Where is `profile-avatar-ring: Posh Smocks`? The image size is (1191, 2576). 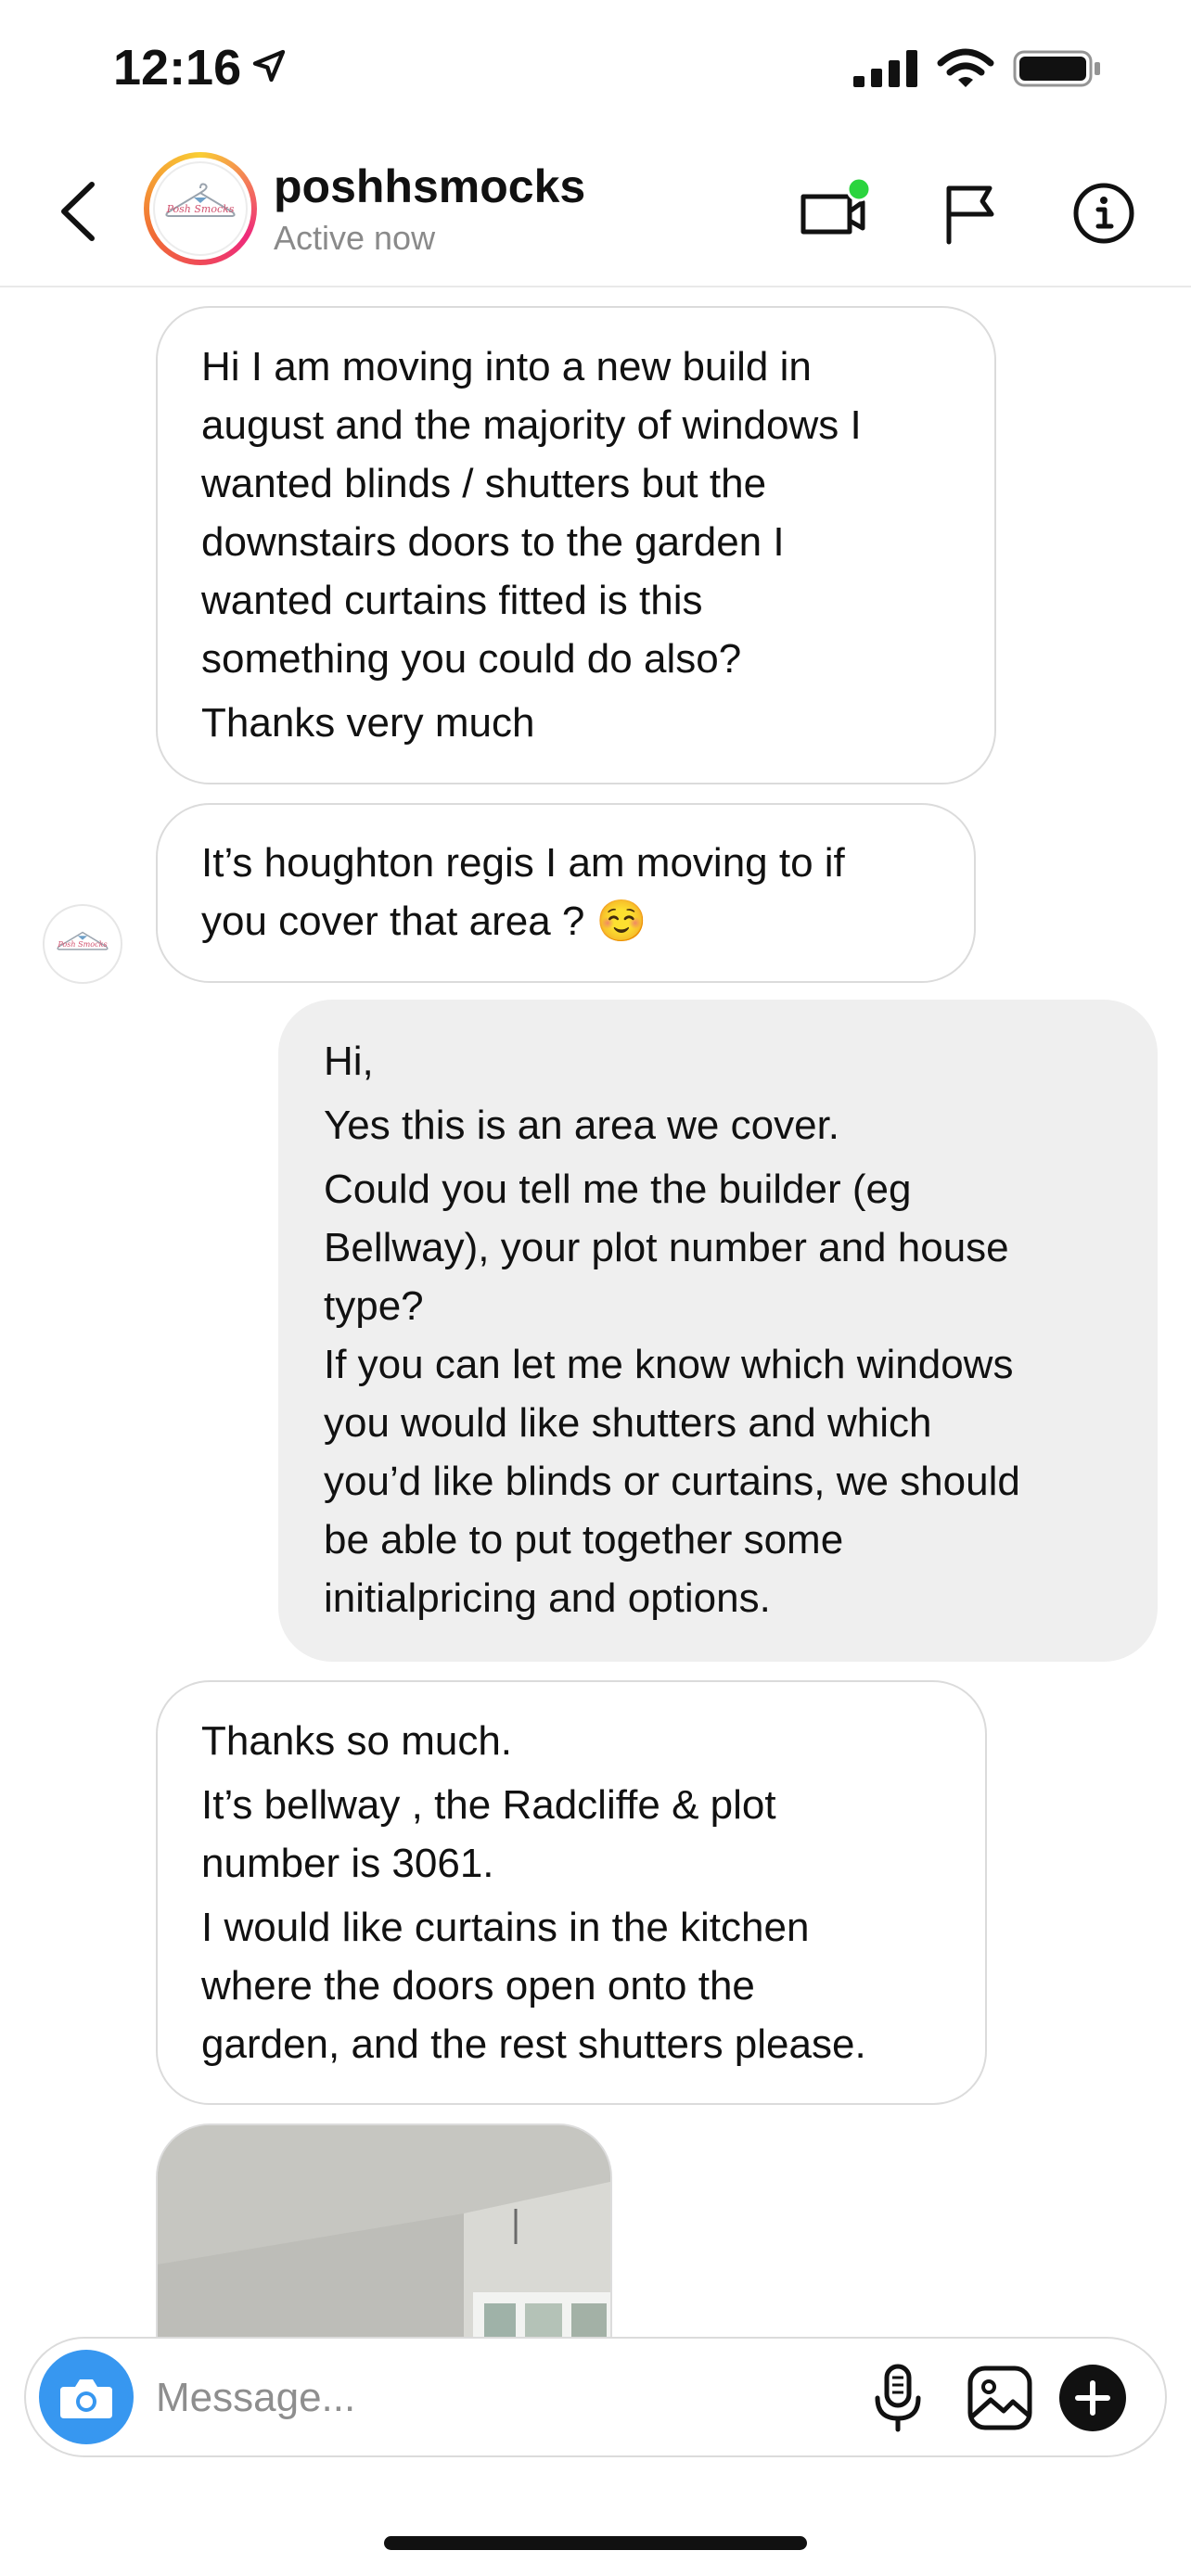 profile-avatar-ring: Posh Smocks is located at coordinates (200, 208).